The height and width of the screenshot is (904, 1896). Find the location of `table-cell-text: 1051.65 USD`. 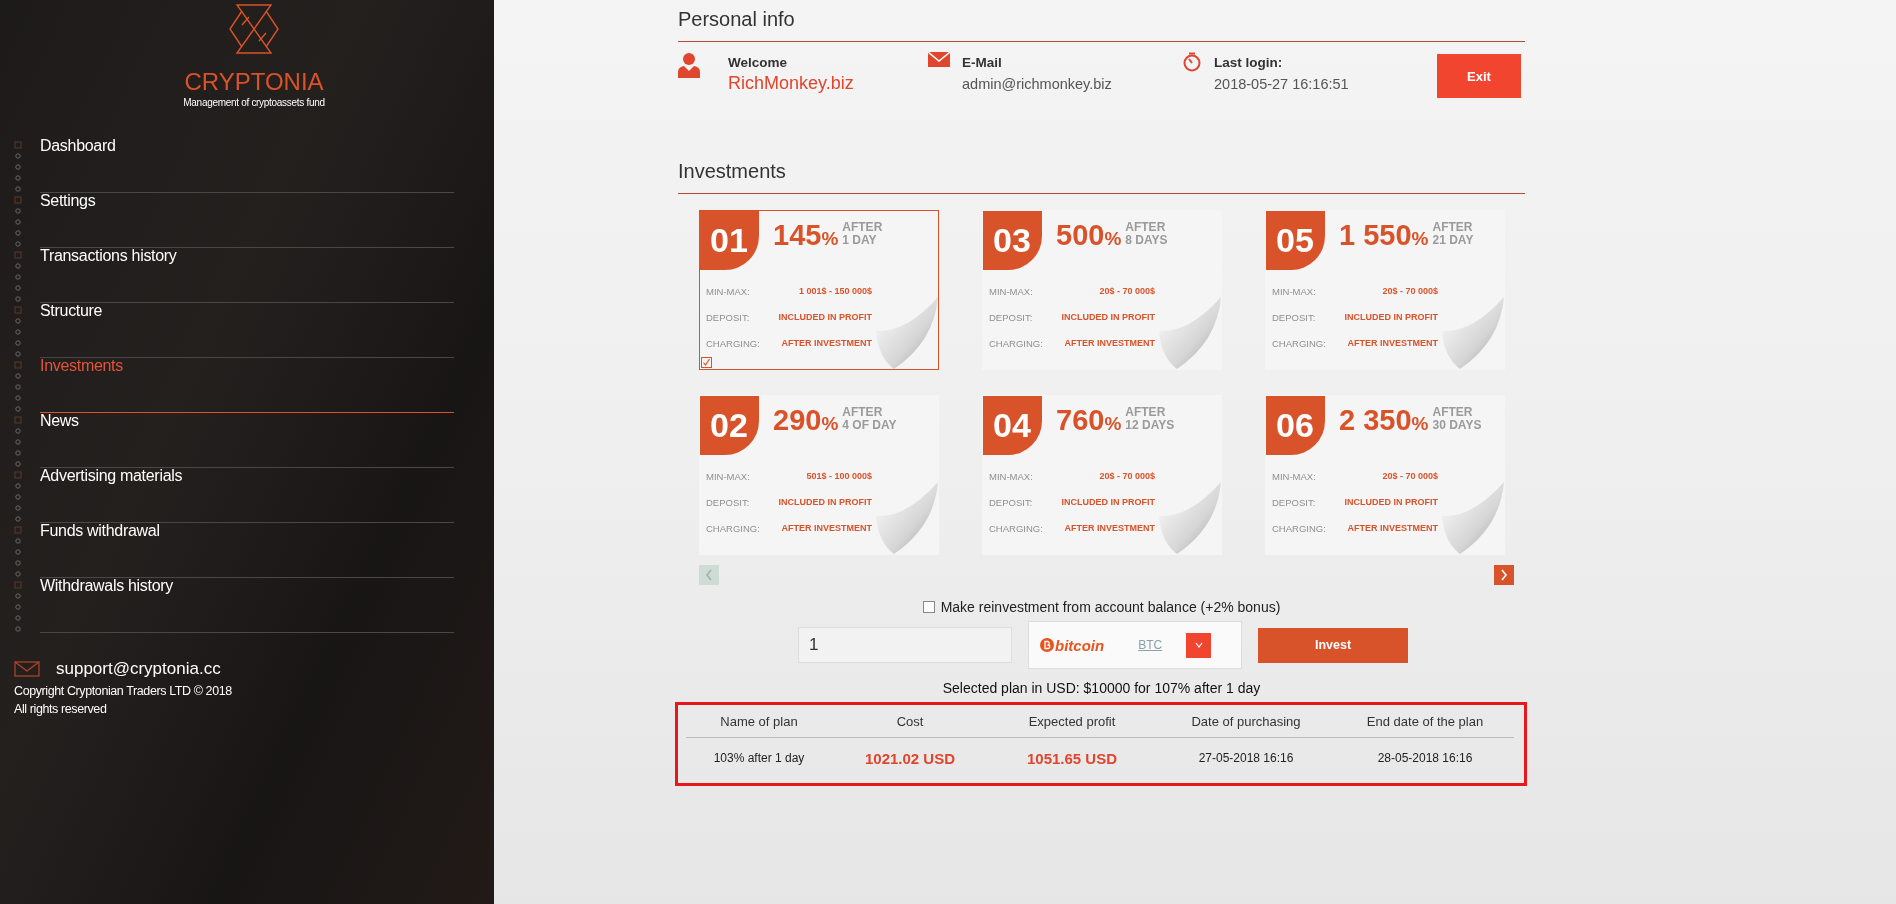

table-cell-text: 1051.65 USD is located at coordinates (1072, 758).